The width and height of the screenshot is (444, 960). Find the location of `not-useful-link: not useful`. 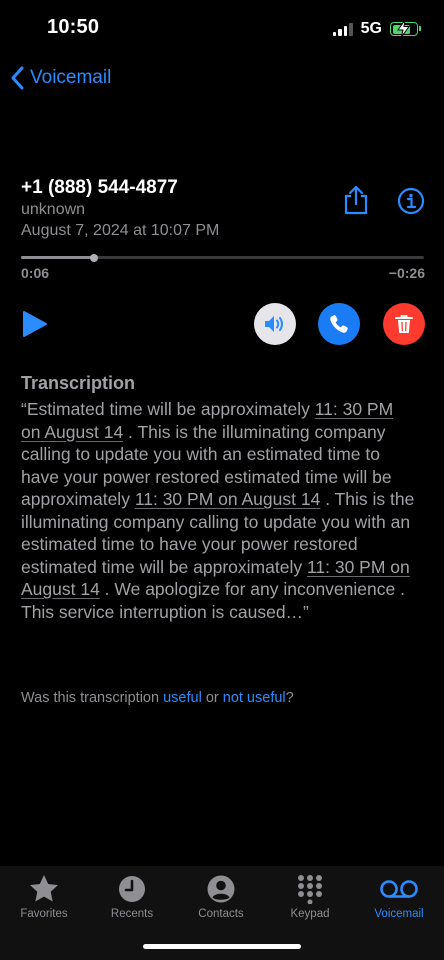

not-useful-link: not useful is located at coordinates (254, 698).